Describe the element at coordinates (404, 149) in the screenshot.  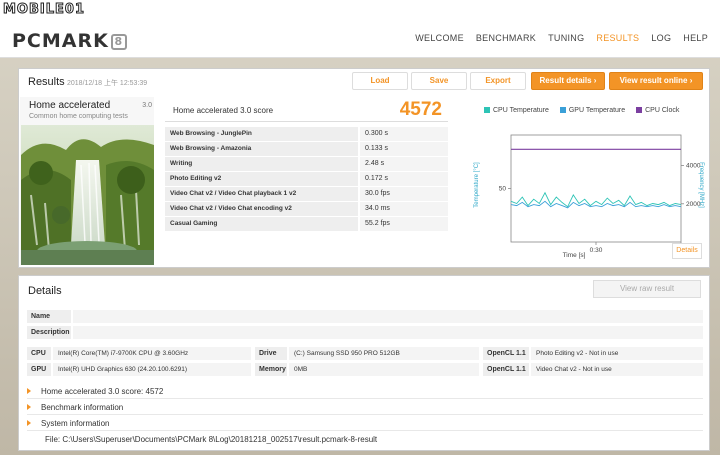
I see `test-value: 0.133 s` at that location.